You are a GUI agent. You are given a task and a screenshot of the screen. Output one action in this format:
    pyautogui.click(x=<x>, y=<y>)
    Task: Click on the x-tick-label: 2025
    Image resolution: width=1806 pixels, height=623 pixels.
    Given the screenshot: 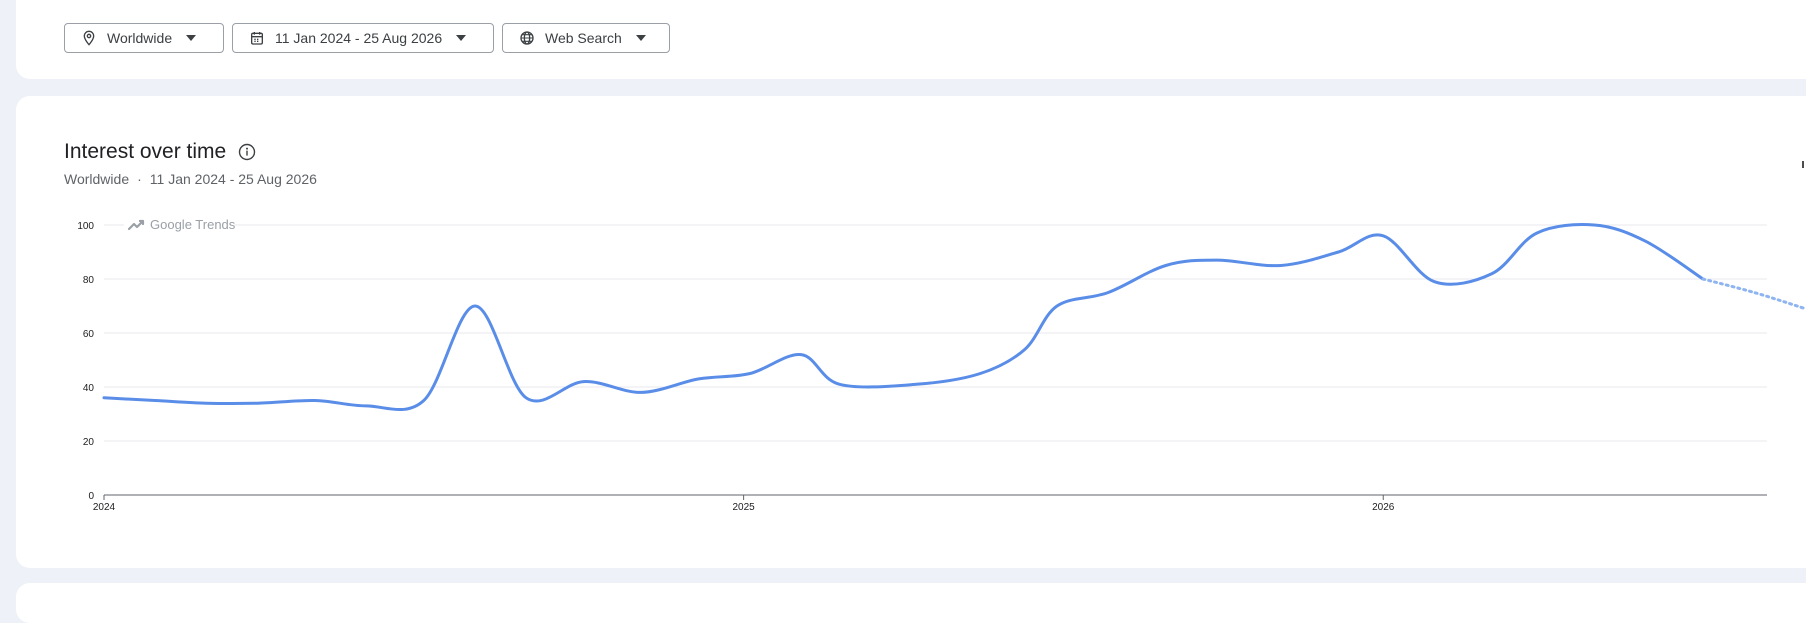 What is the action you would take?
    pyautogui.click(x=743, y=507)
    